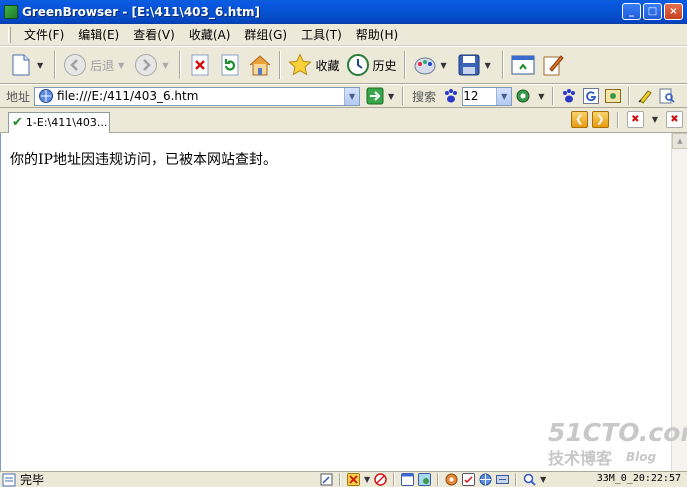 The width and height of the screenshot is (687, 487). Describe the element at coordinates (617, 432) in the screenshot. I see `watermark-main: 51CTO.com` at that location.